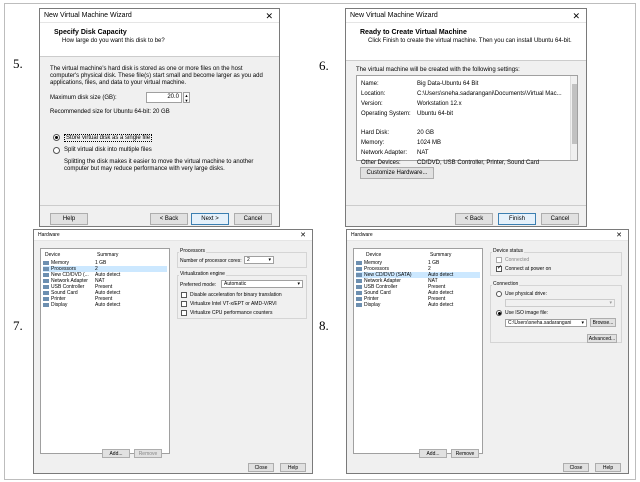 The width and height of the screenshot is (640, 482). I want to click on settings-scrollbar, so click(573, 118).